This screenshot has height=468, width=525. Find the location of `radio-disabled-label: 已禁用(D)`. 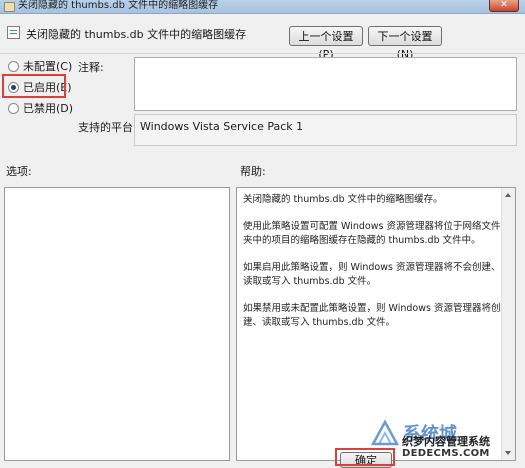

radio-disabled-label: 已禁用(D) is located at coordinates (48, 108).